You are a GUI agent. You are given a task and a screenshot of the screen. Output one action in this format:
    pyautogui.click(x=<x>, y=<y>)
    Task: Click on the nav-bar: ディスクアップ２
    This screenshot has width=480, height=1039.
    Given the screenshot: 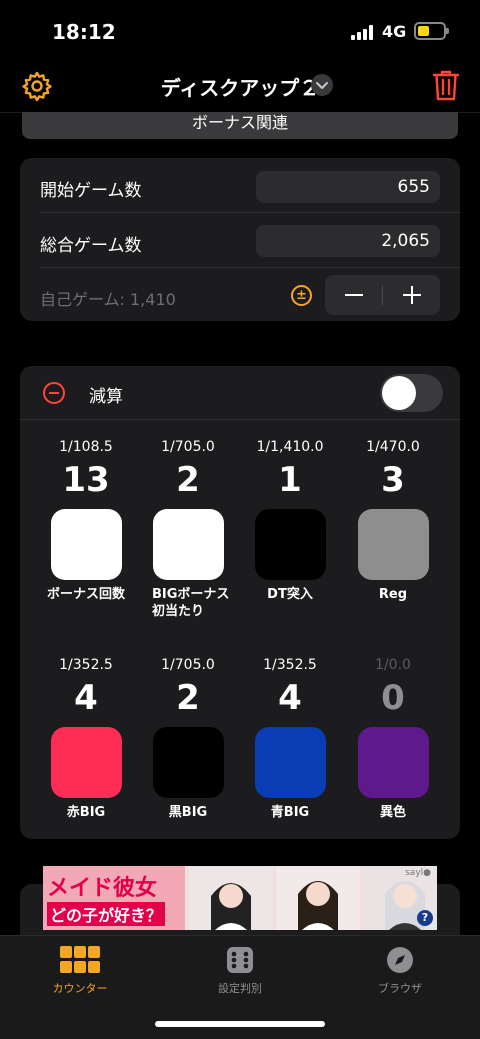 What is the action you would take?
    pyautogui.click(x=240, y=88)
    